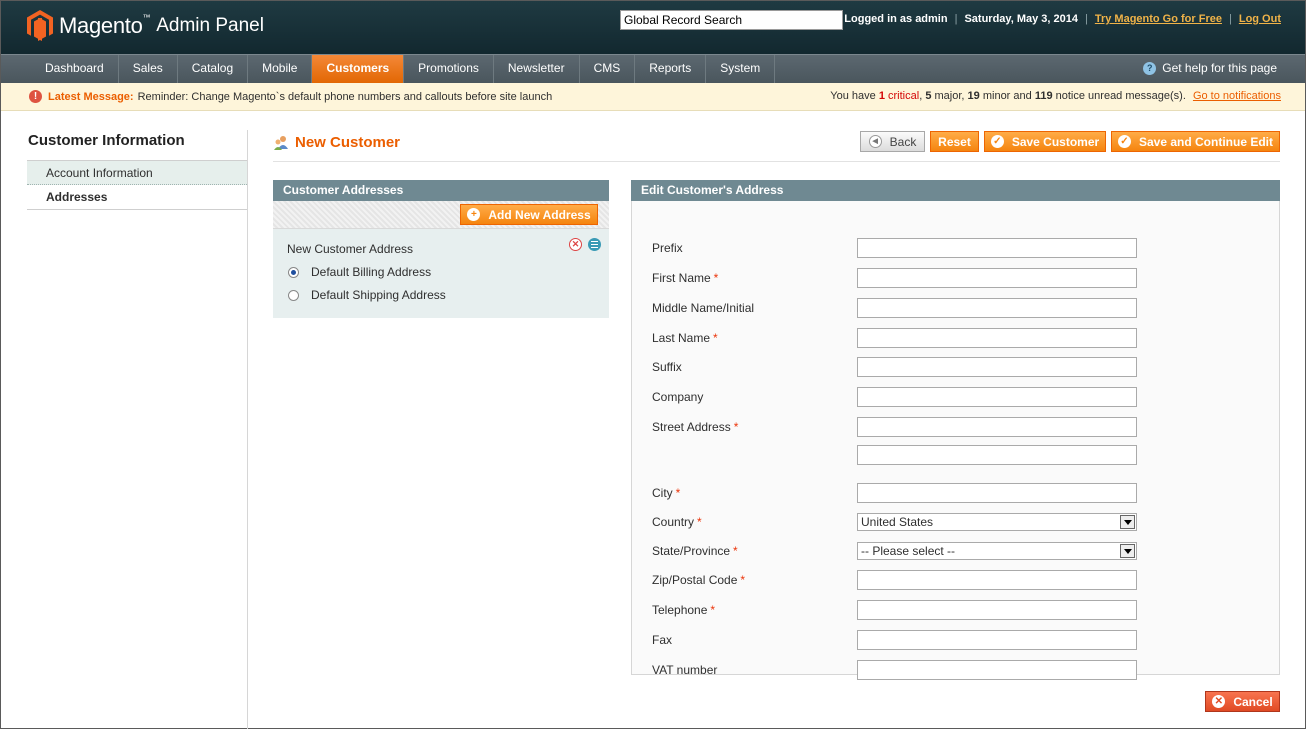 This screenshot has width=1306, height=729. Describe the element at coordinates (741, 69) in the screenshot. I see `nav-system: System` at that location.